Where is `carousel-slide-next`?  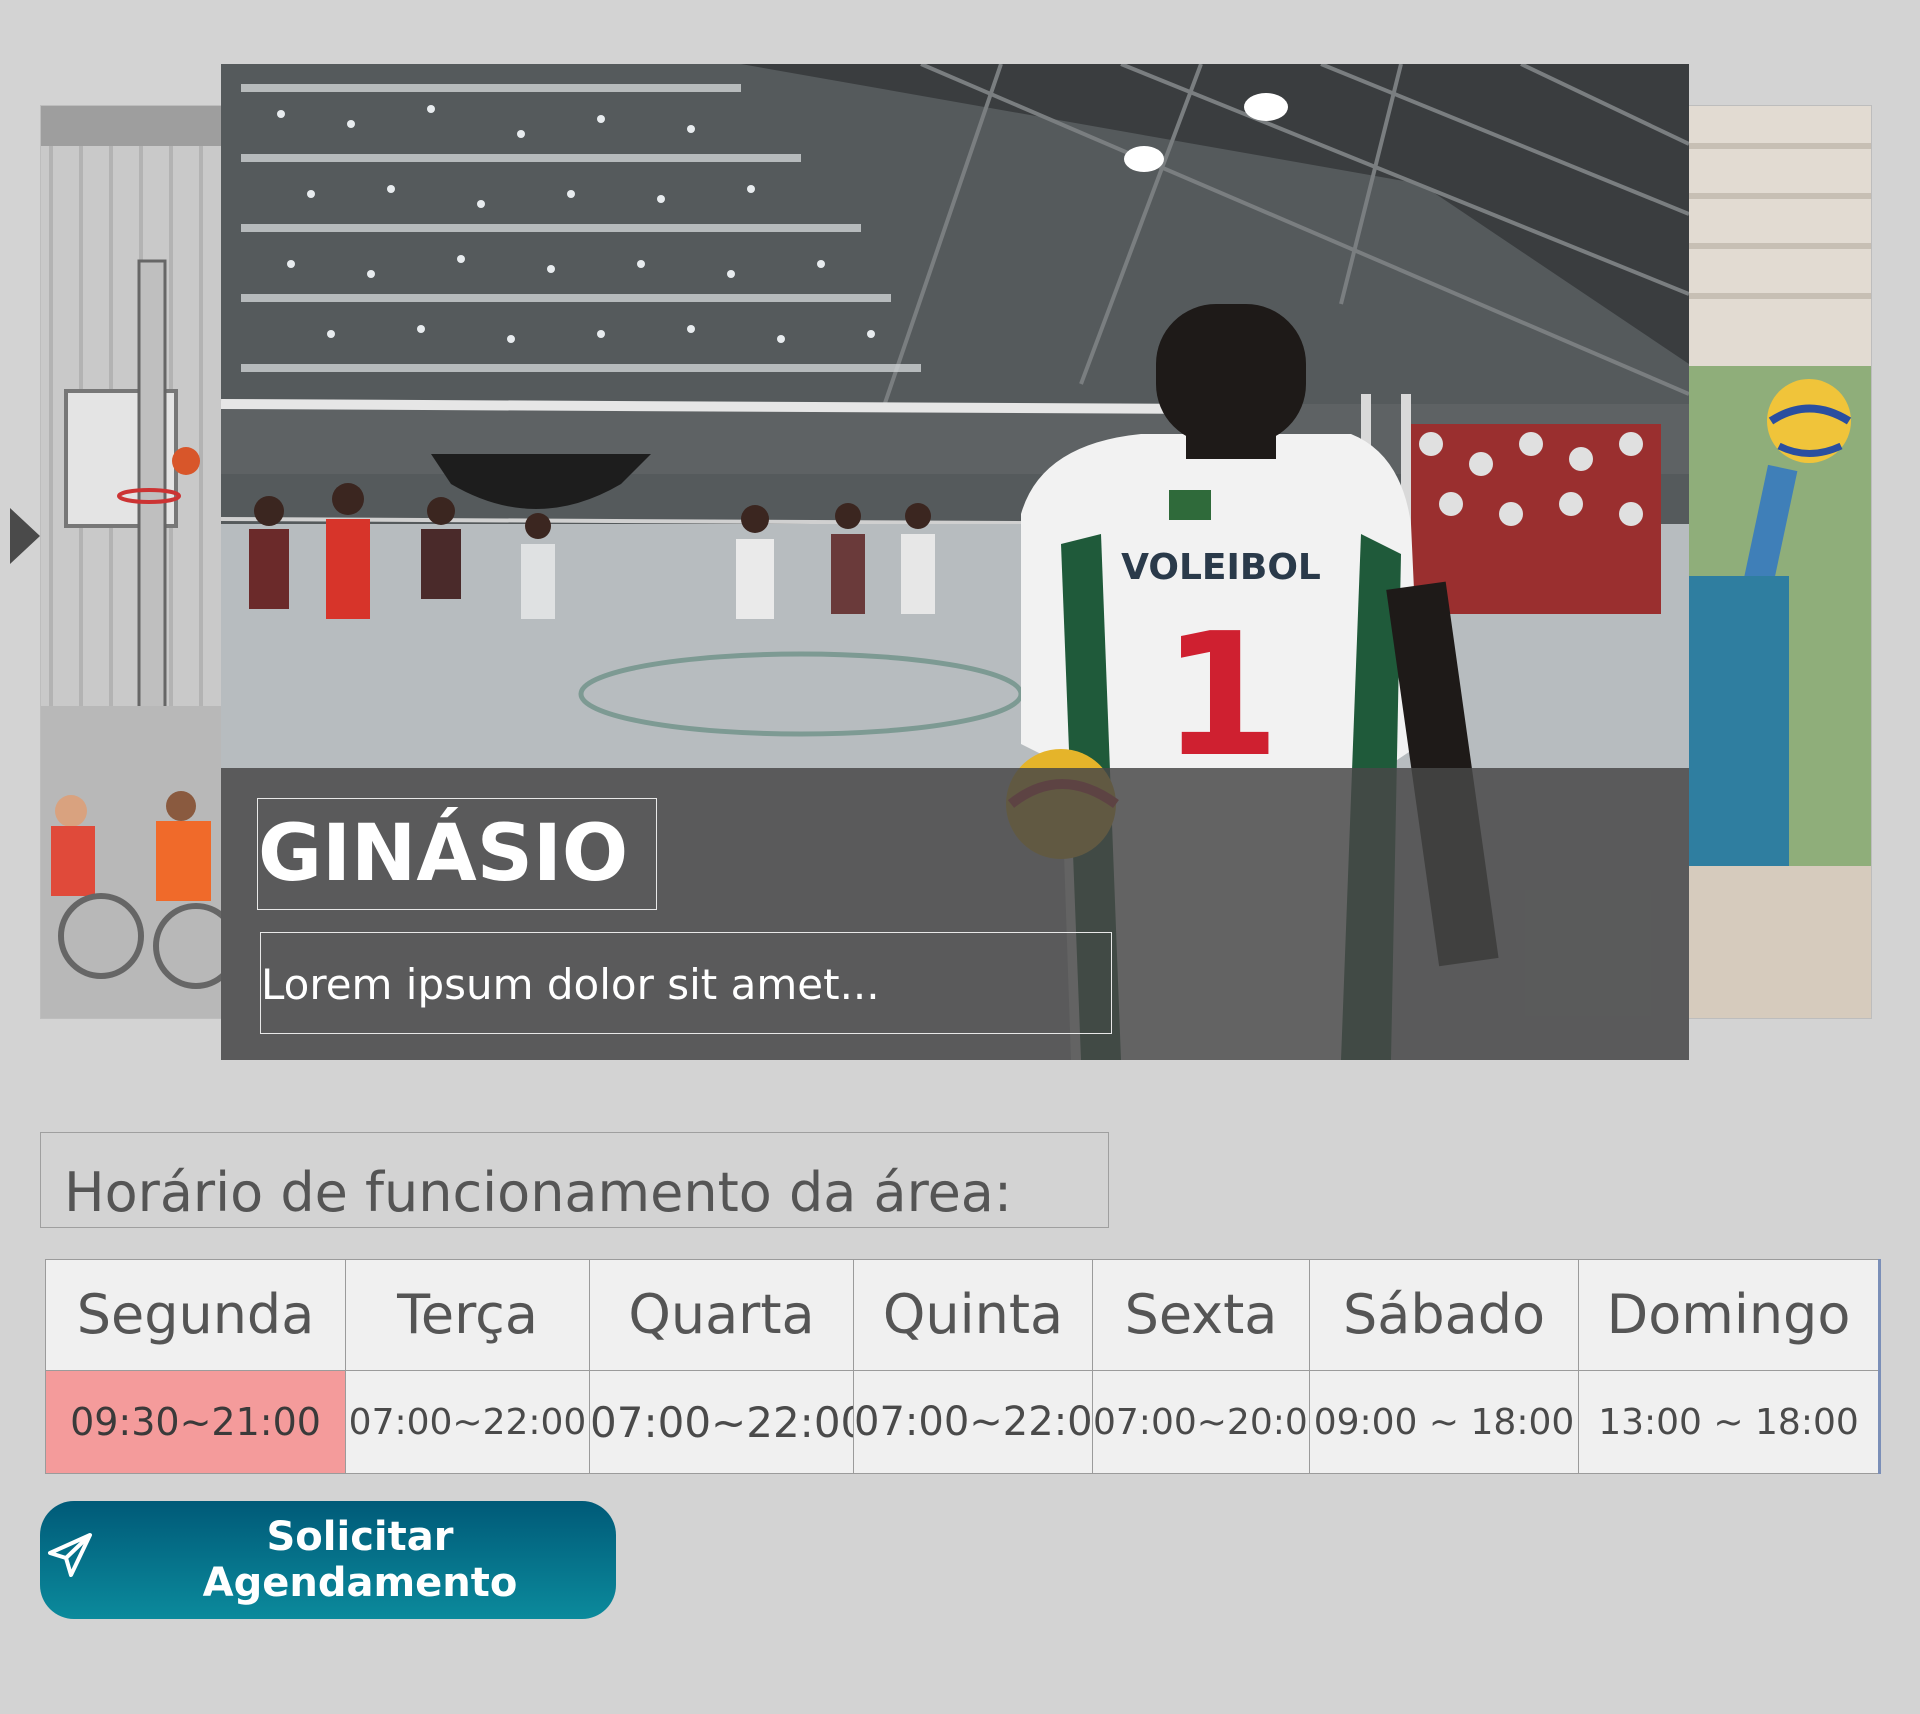
carousel-slide-next is located at coordinates (1780, 562).